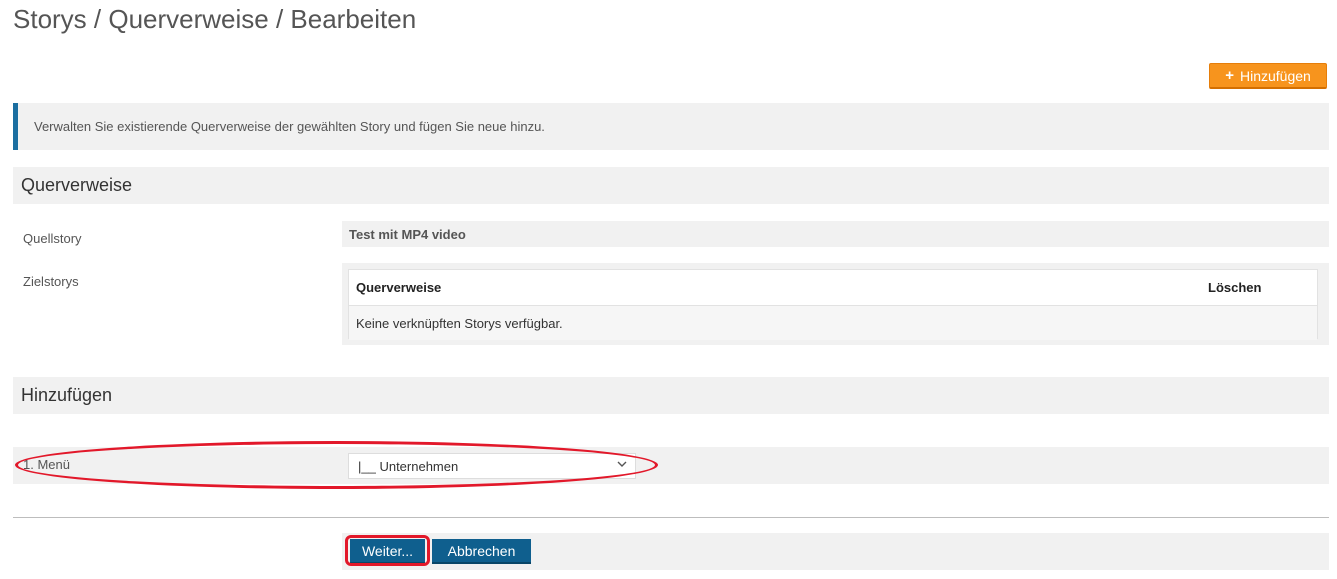  Describe the element at coordinates (399, 287) in the screenshot. I see `column-header-querverweise: Querverweise` at that location.